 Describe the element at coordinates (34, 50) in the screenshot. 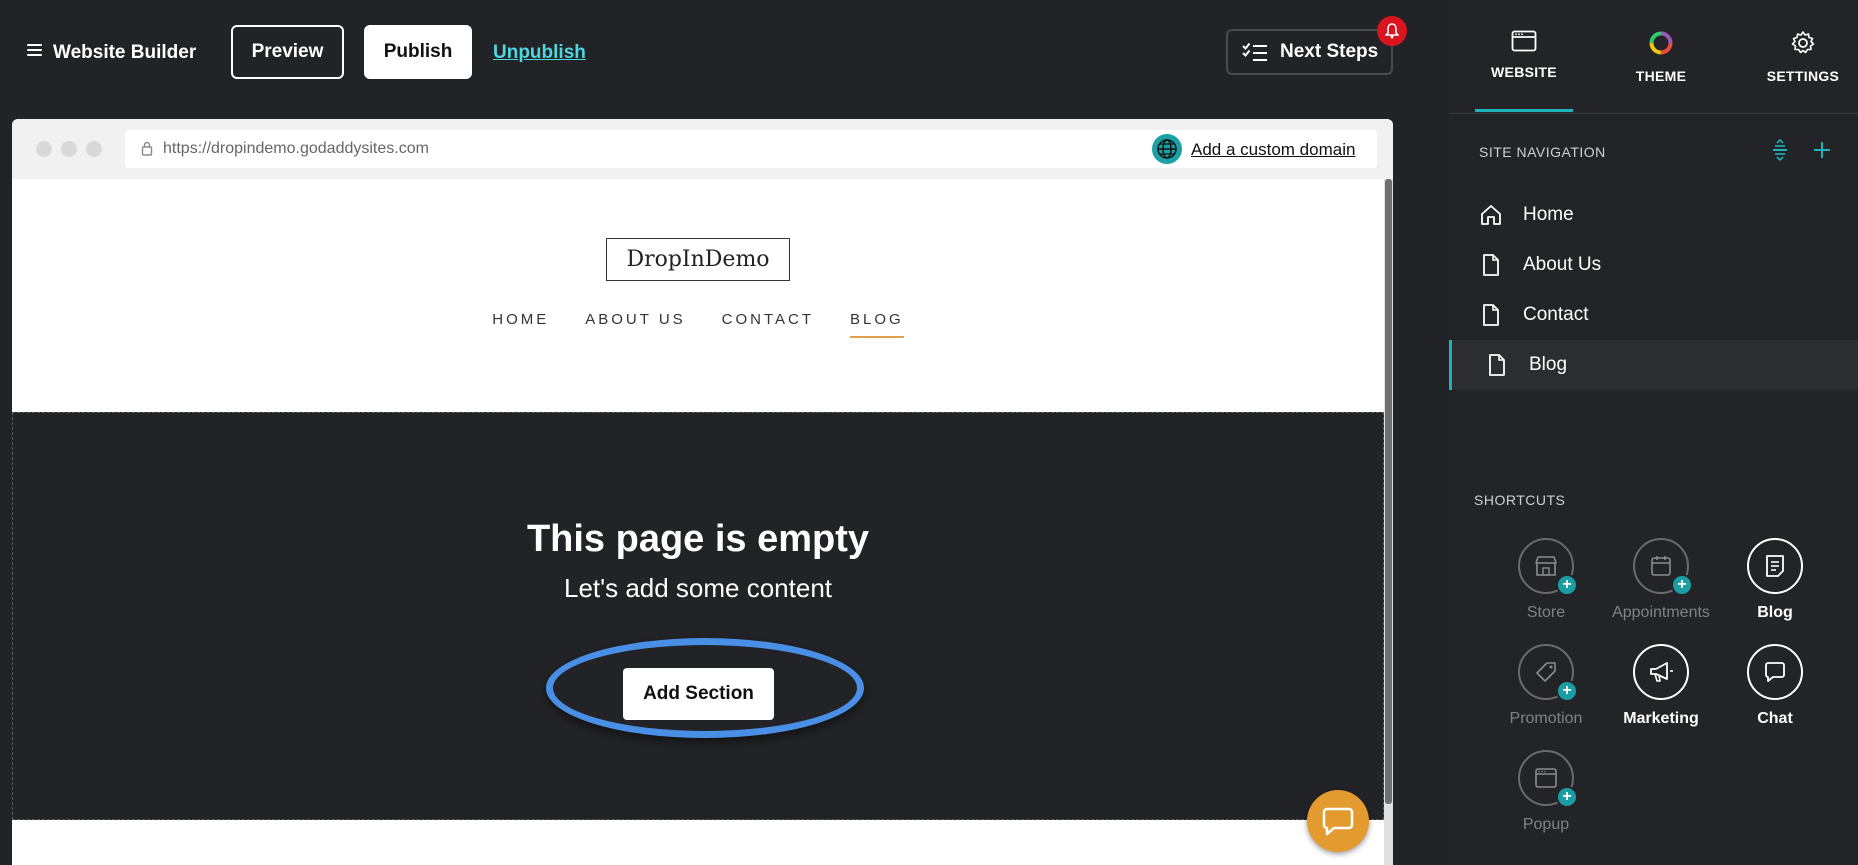

I see `hamburger-menu-icon` at that location.